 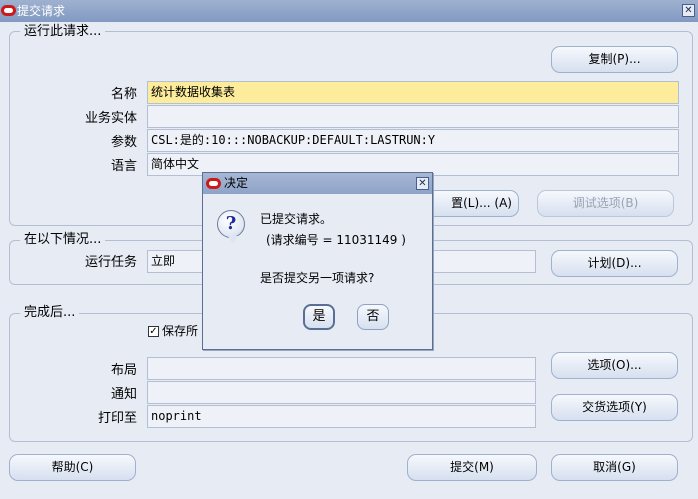 What do you see at coordinates (472, 467) in the screenshot?
I see `submit-button: 提交(M)` at bounding box center [472, 467].